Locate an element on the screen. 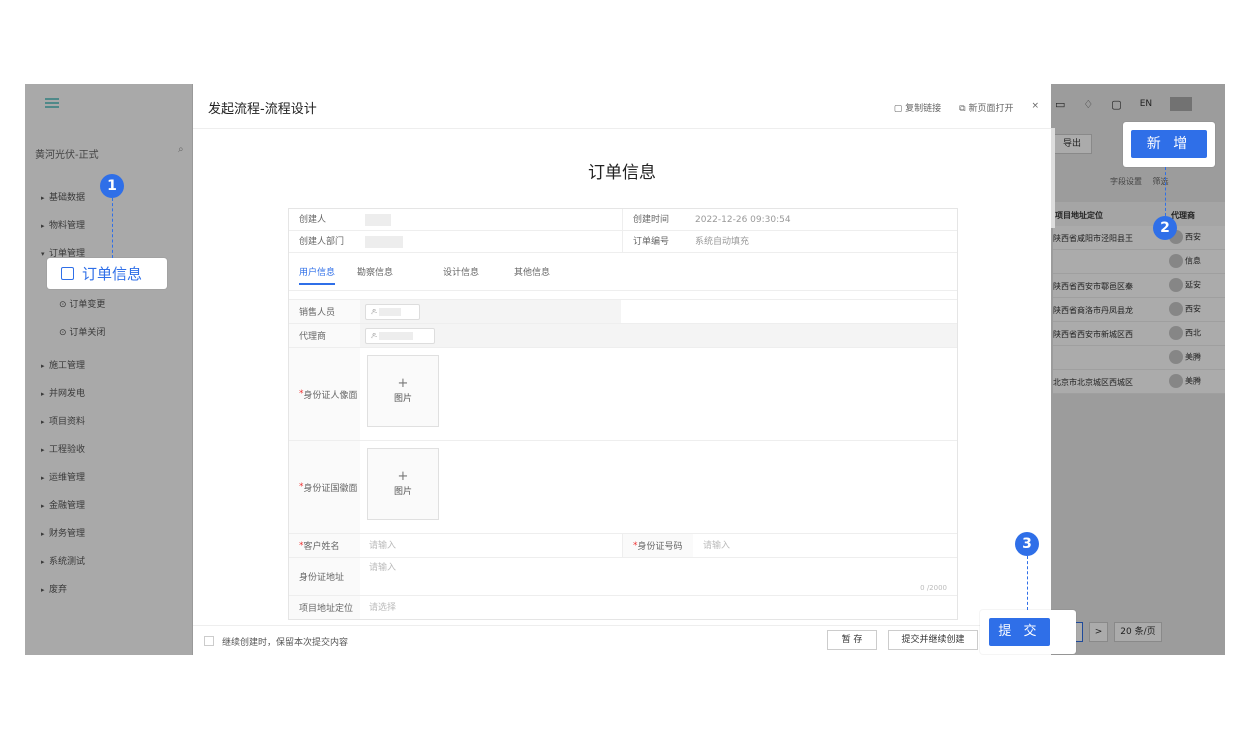  save-draft-button: 暂 存 is located at coordinates (852, 640).